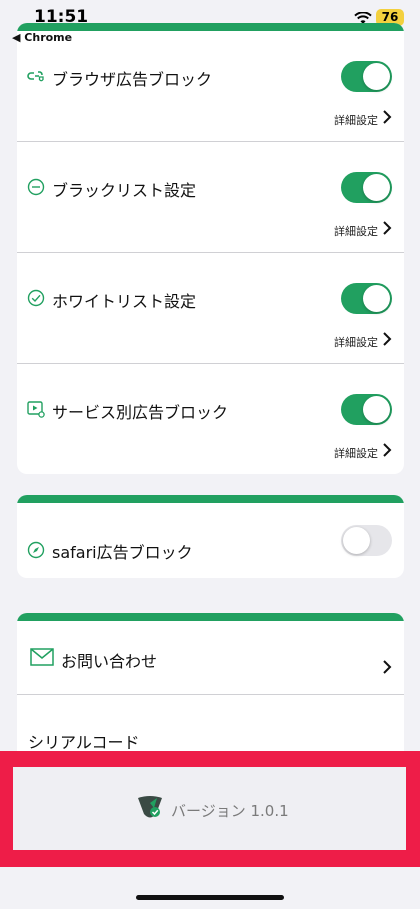 The height and width of the screenshot is (909, 420). I want to click on contact-label: お問い合わせ, so click(109, 661).